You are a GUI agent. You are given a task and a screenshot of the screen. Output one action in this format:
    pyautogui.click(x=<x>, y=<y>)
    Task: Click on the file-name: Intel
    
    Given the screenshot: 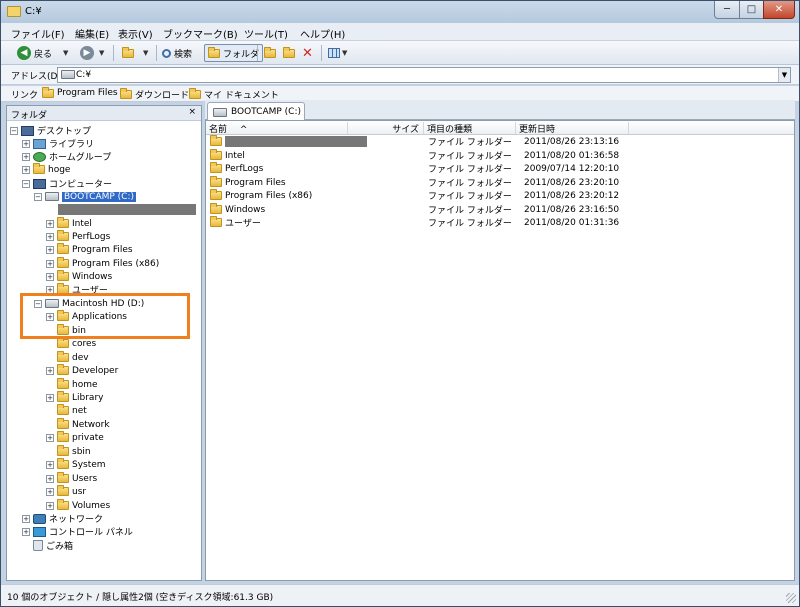 What is the action you would take?
    pyautogui.click(x=235, y=155)
    